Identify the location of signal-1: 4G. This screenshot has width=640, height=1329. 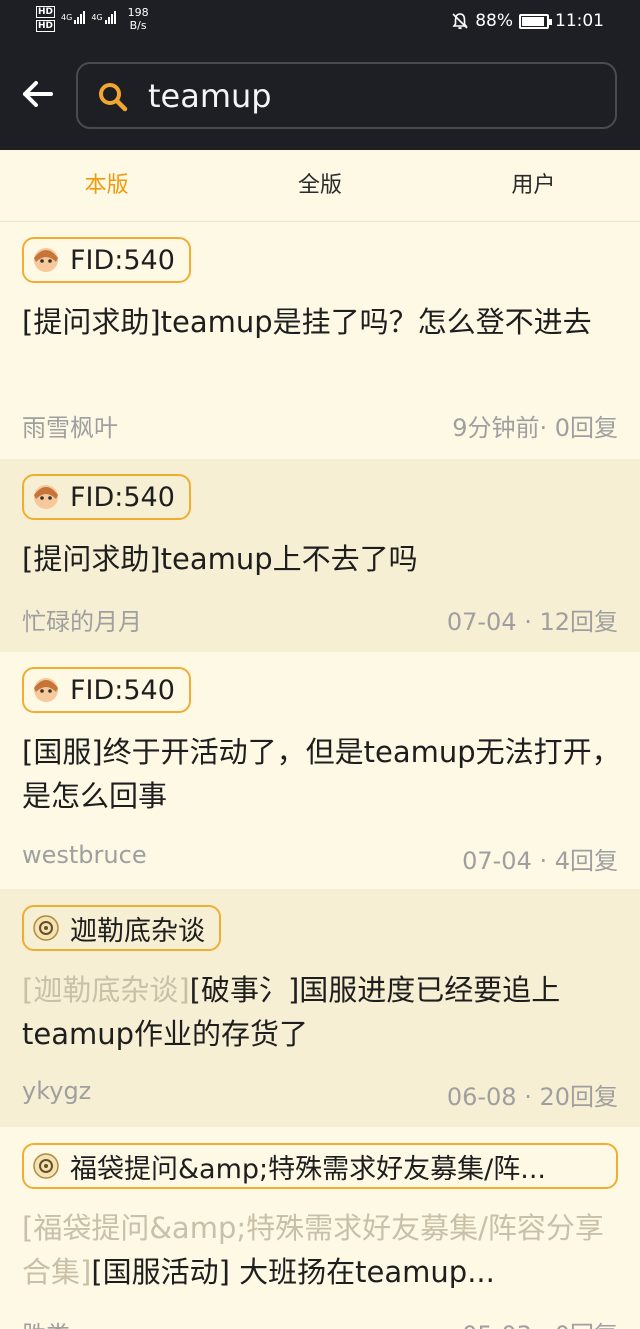
(73, 17).